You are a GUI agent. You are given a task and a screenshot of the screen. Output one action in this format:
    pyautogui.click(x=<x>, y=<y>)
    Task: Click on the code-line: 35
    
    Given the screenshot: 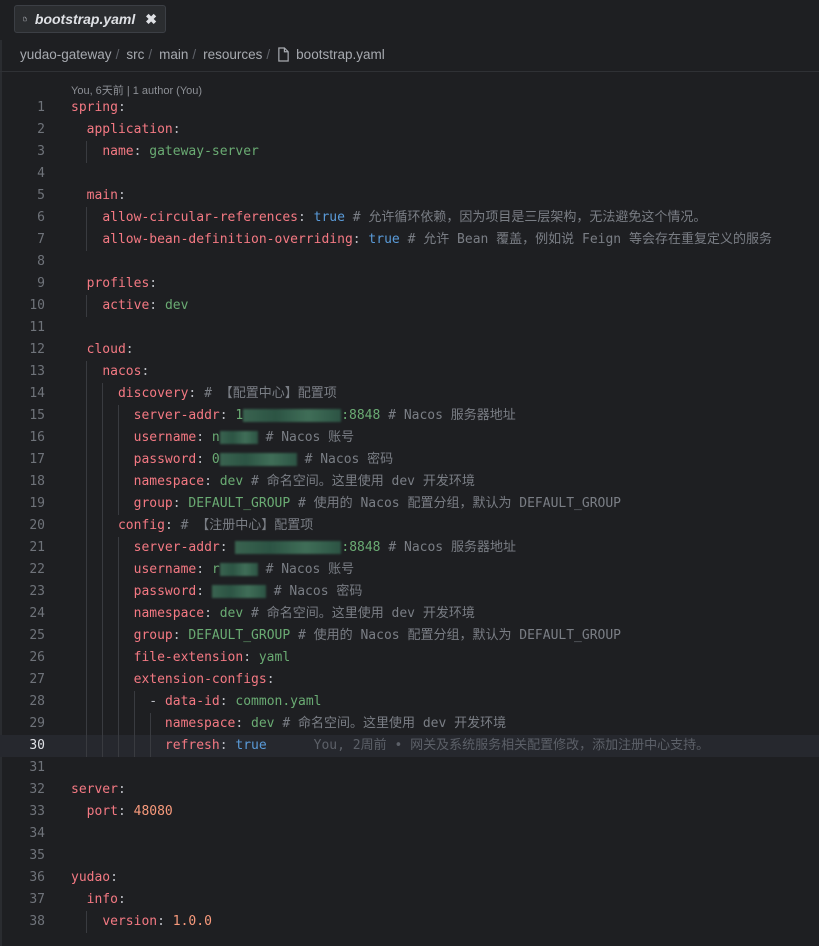 What is the action you would take?
    pyautogui.click(x=409, y=856)
    